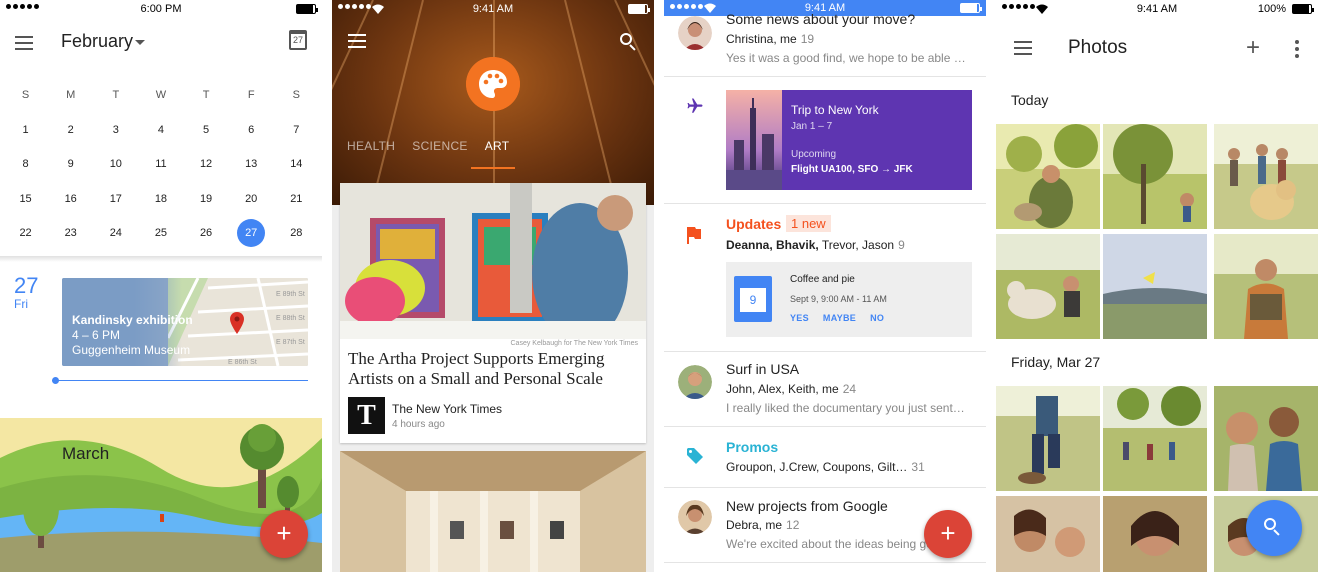 This screenshot has height=572, width=1318. Describe the element at coordinates (877, 318) in the screenshot. I see `rsvp-no-button: NO` at that location.